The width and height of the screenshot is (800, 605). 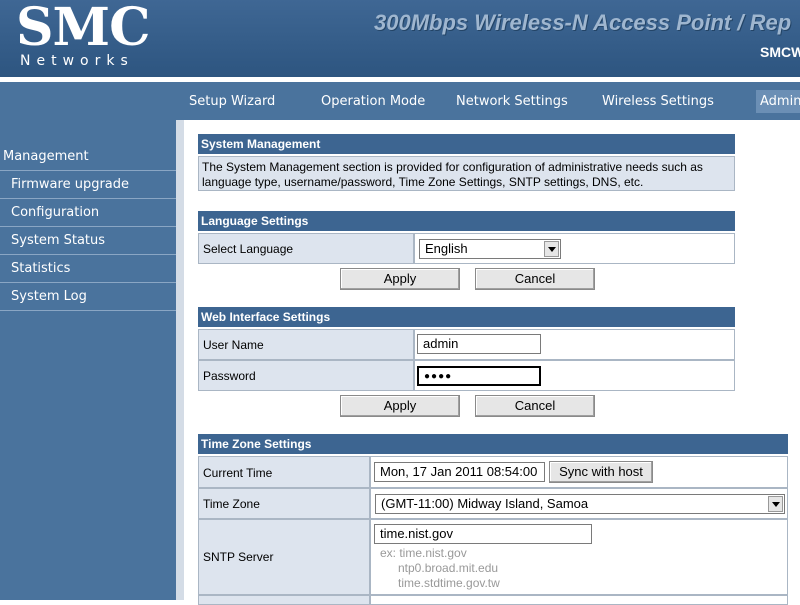 I want to click on nav-setup-wizard: Setup Wizard, so click(x=232, y=101).